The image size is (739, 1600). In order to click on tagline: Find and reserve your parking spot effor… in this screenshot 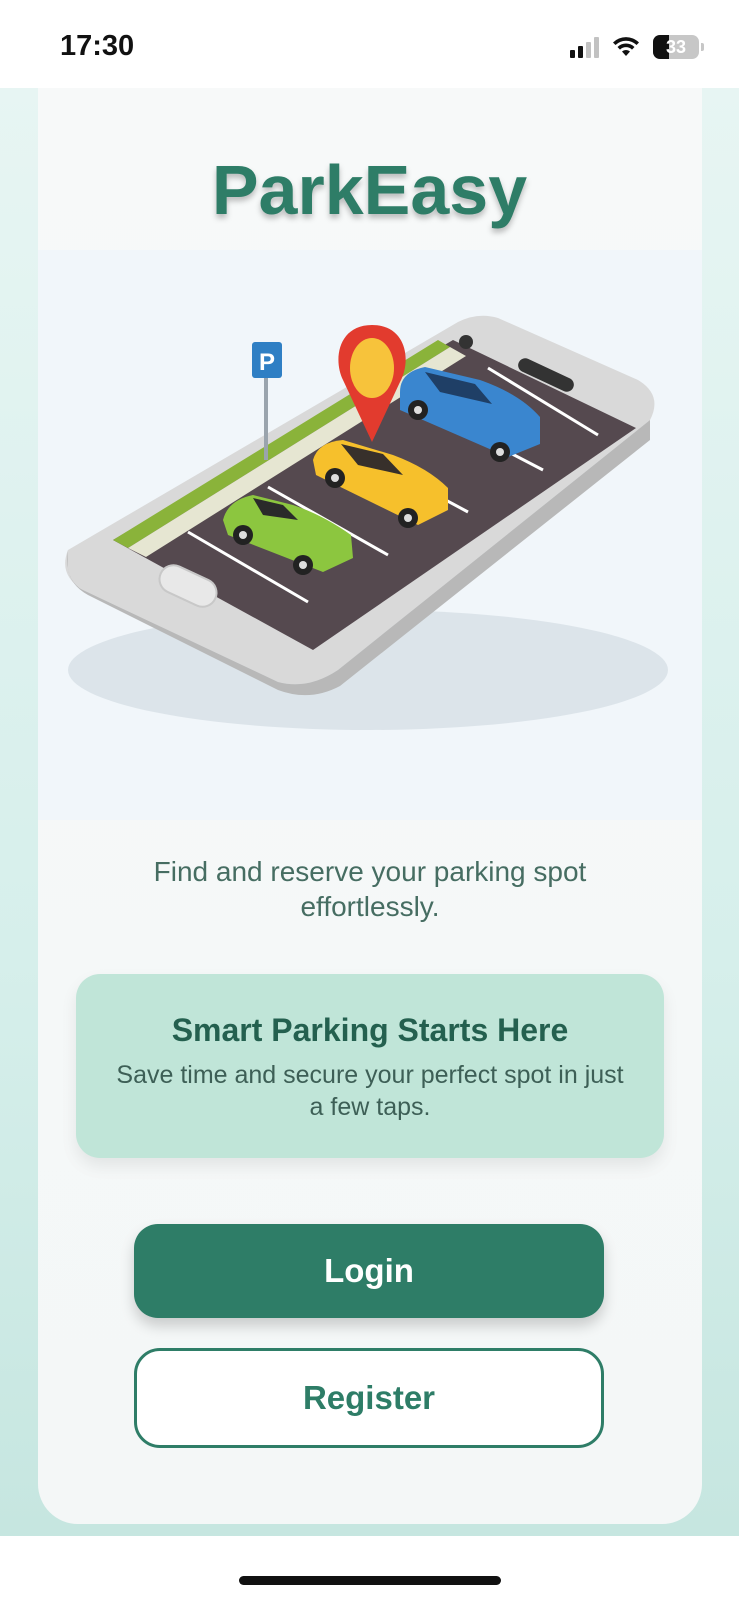, I will do `click(370, 889)`.